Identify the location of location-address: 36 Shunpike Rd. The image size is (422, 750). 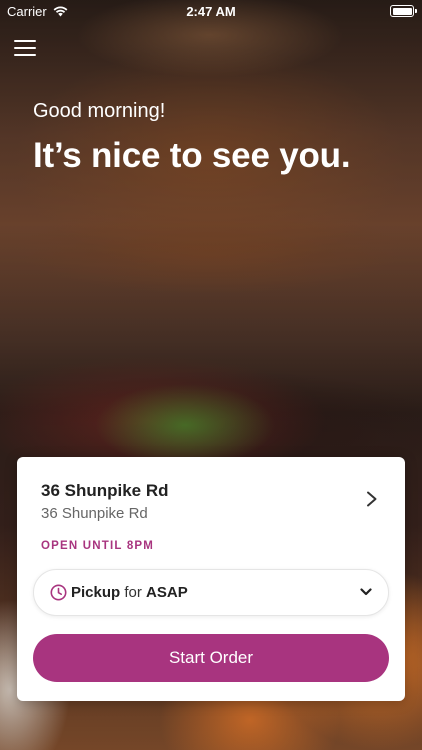
(94, 513).